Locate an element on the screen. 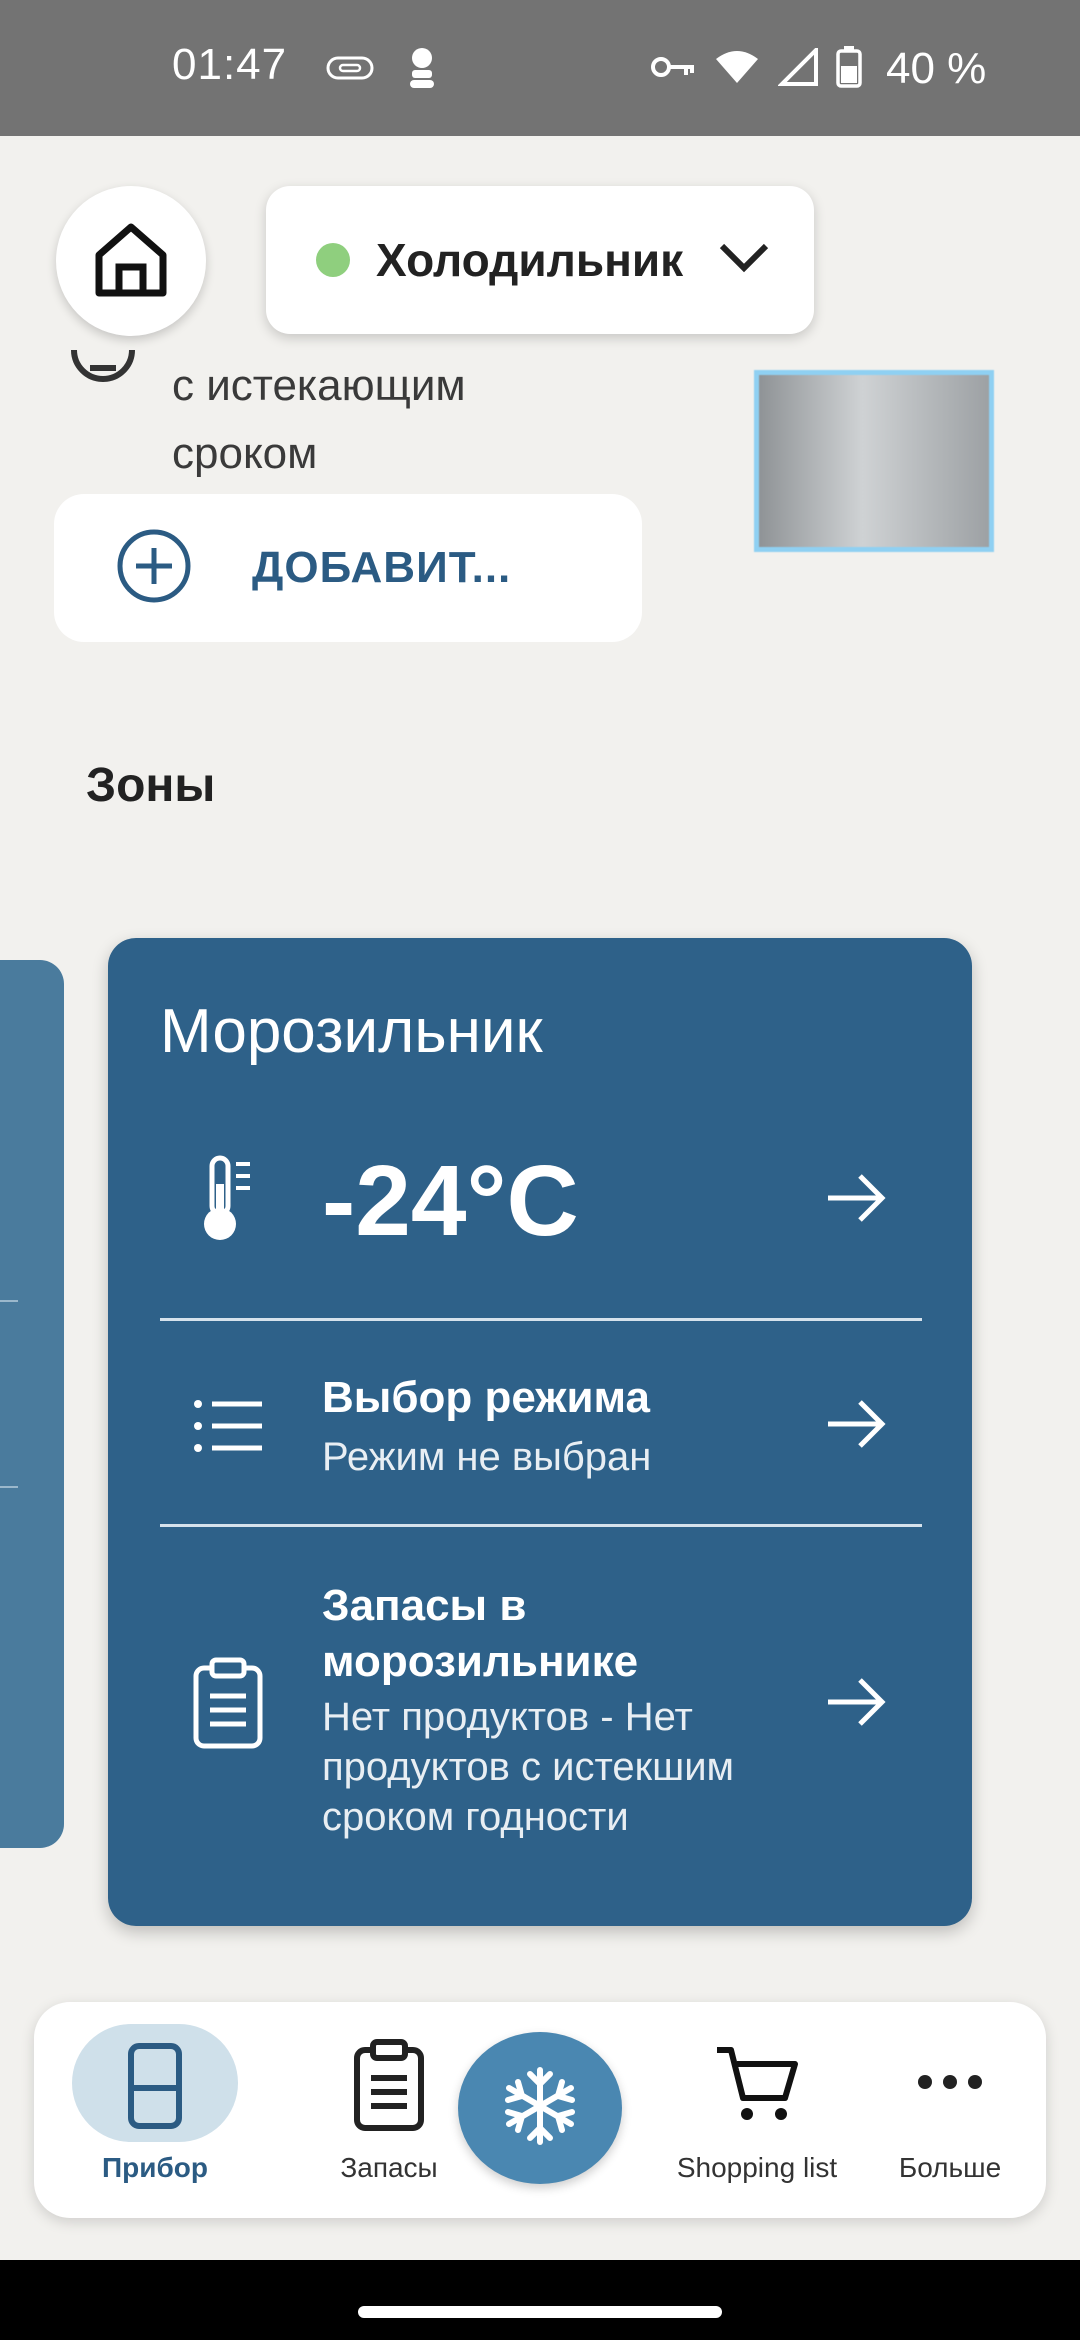 This screenshot has height=2340, width=1080. expiring-icon is located at coordinates (103, 378).